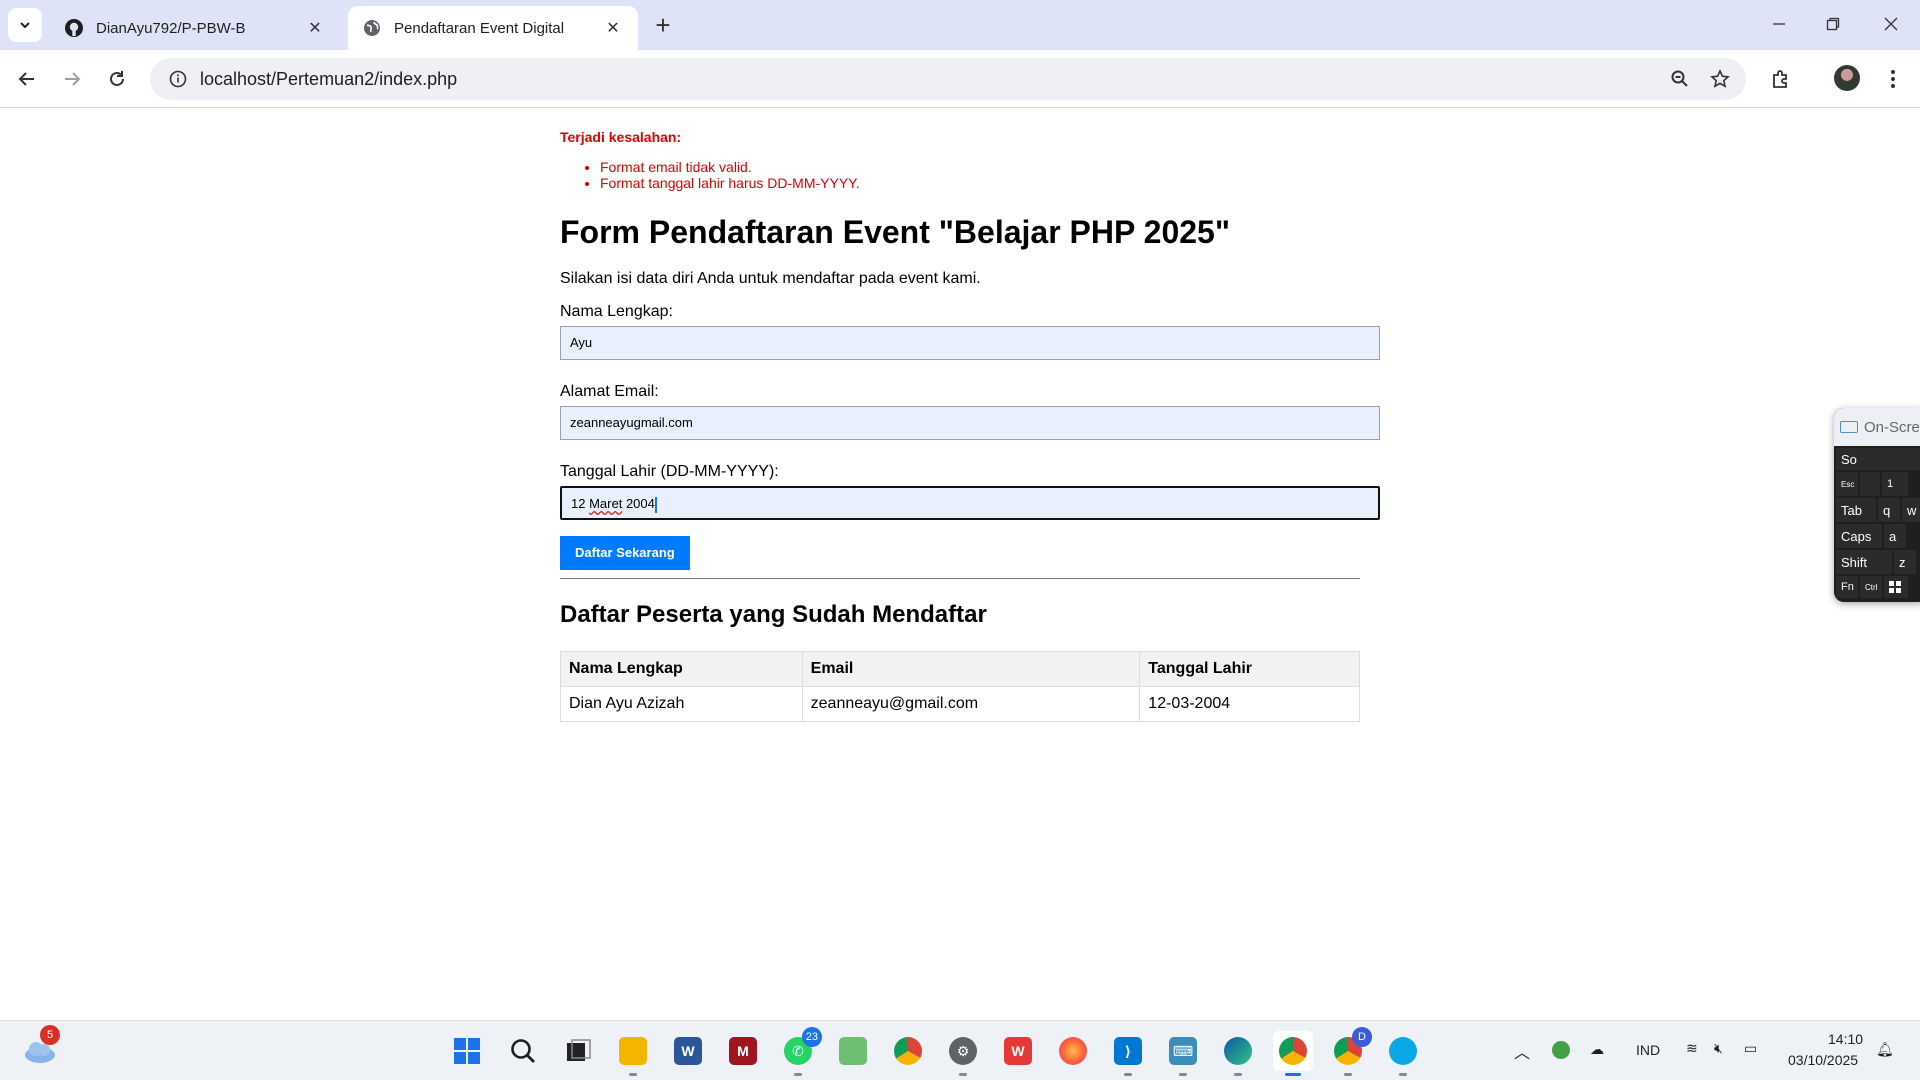  I want to click on search-button, so click(523, 1051).